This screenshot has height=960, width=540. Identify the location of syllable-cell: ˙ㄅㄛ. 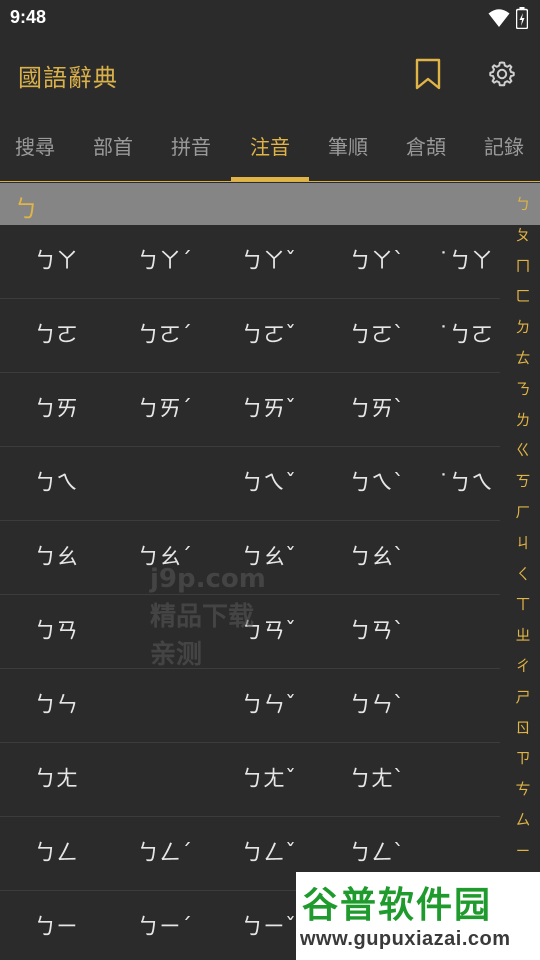
(465, 336).